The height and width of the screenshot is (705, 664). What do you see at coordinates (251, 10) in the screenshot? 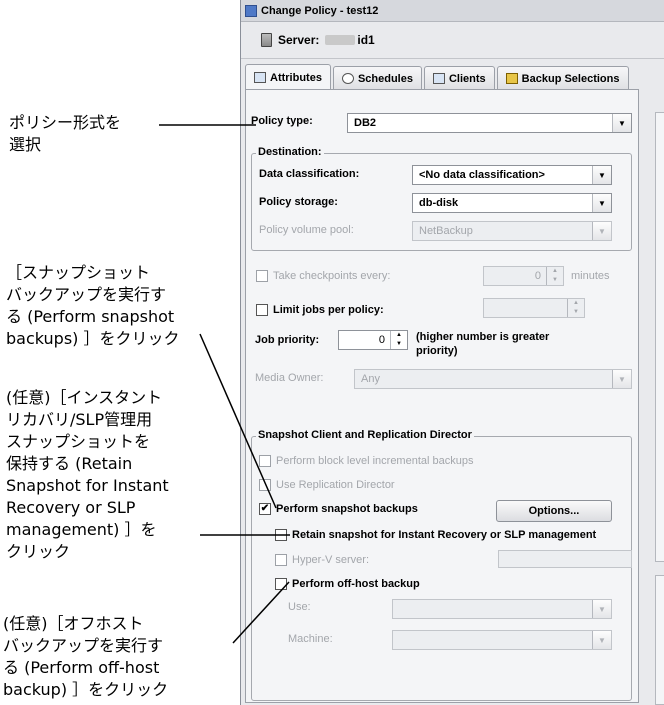
I see `dialog-icon` at bounding box center [251, 10].